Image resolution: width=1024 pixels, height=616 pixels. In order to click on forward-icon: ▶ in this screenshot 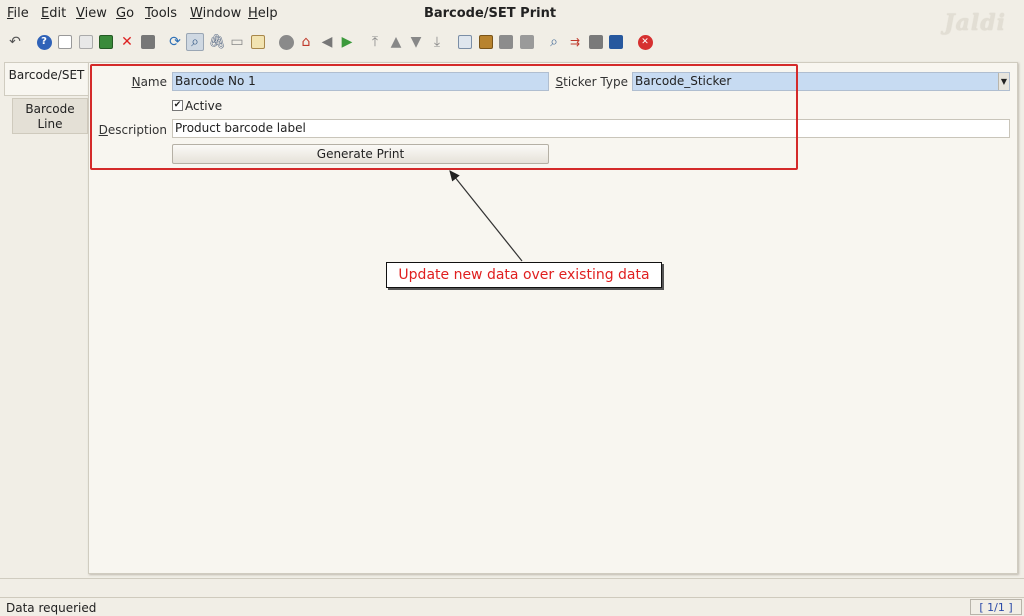, I will do `click(347, 42)`.